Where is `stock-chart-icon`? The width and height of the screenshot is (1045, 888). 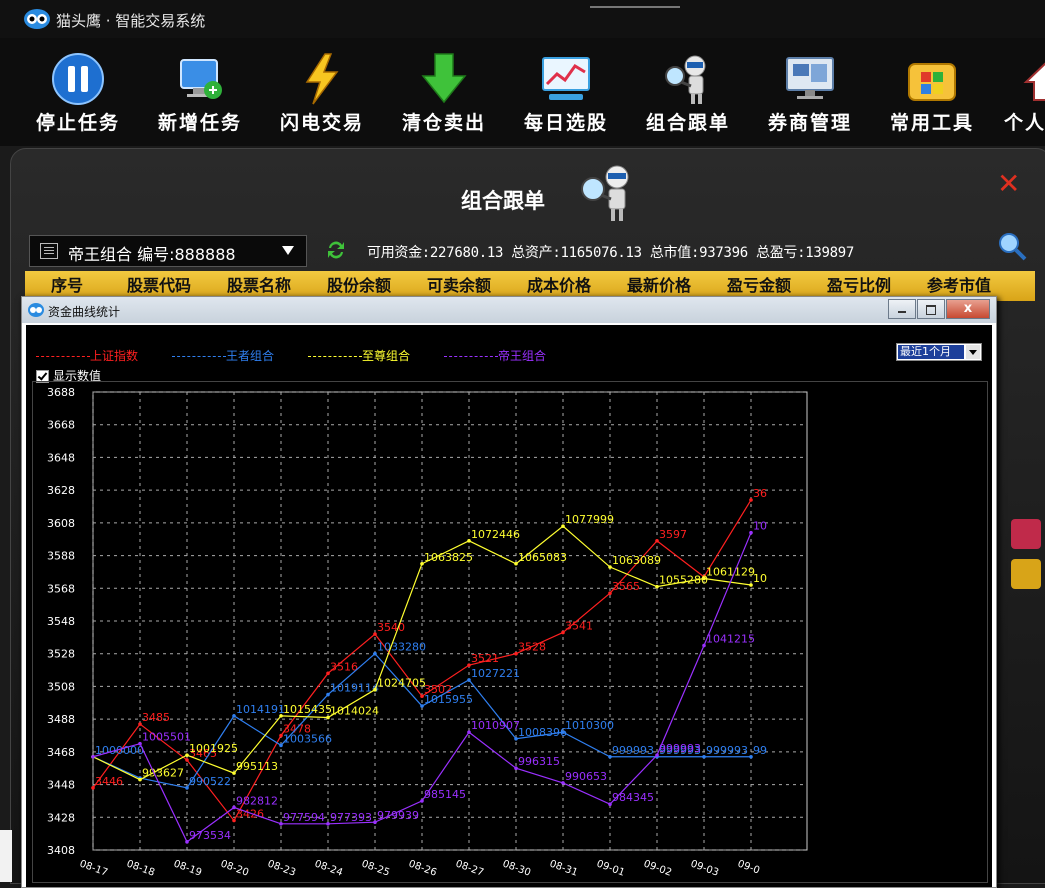 stock-chart-icon is located at coordinates (566, 78).